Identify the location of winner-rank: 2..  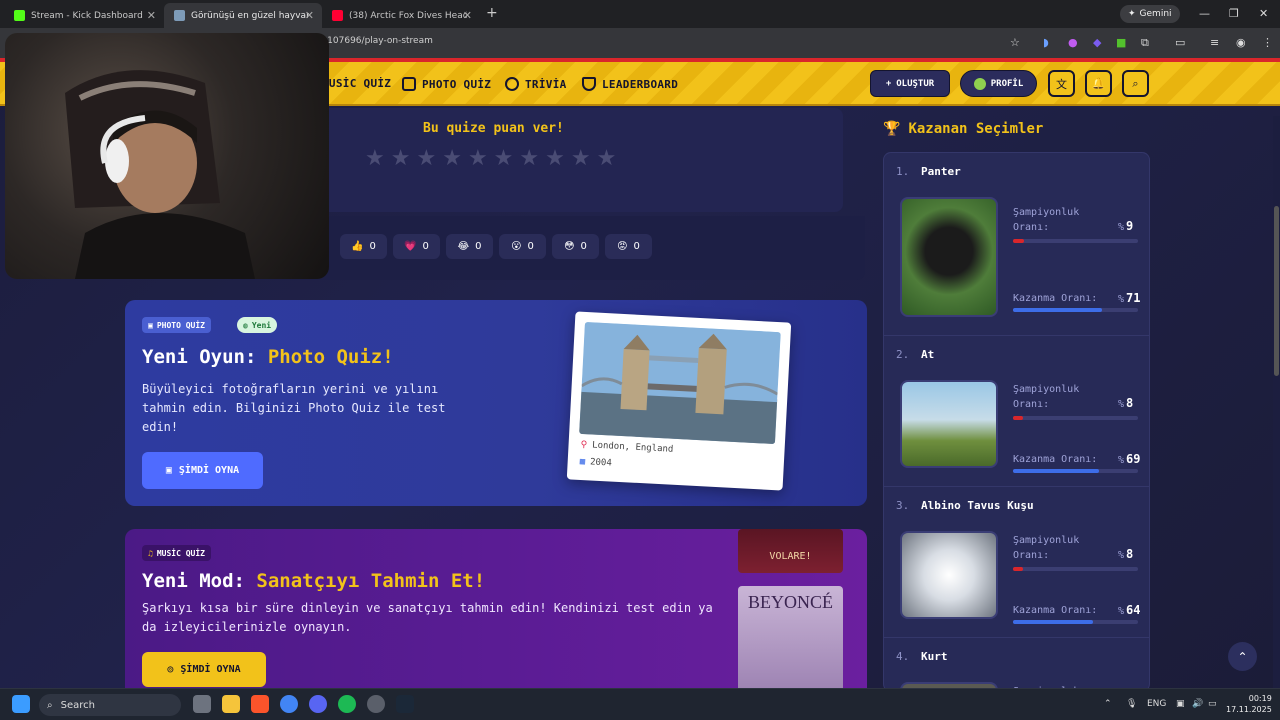
(903, 354).